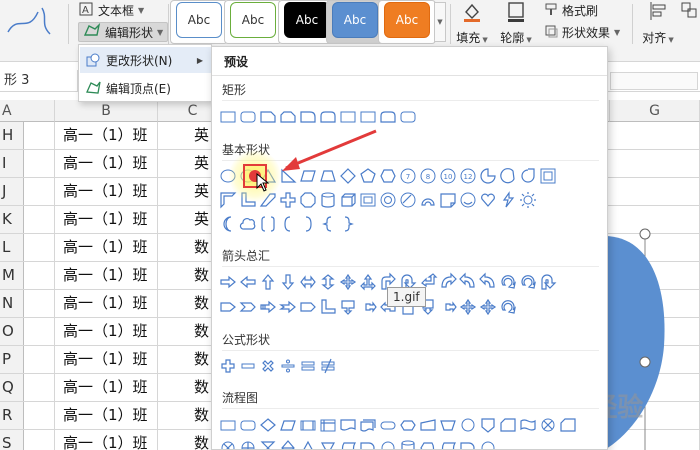 This screenshot has height=450, width=700. What do you see at coordinates (12, 163) in the screenshot?
I see `row-header: I` at bounding box center [12, 163].